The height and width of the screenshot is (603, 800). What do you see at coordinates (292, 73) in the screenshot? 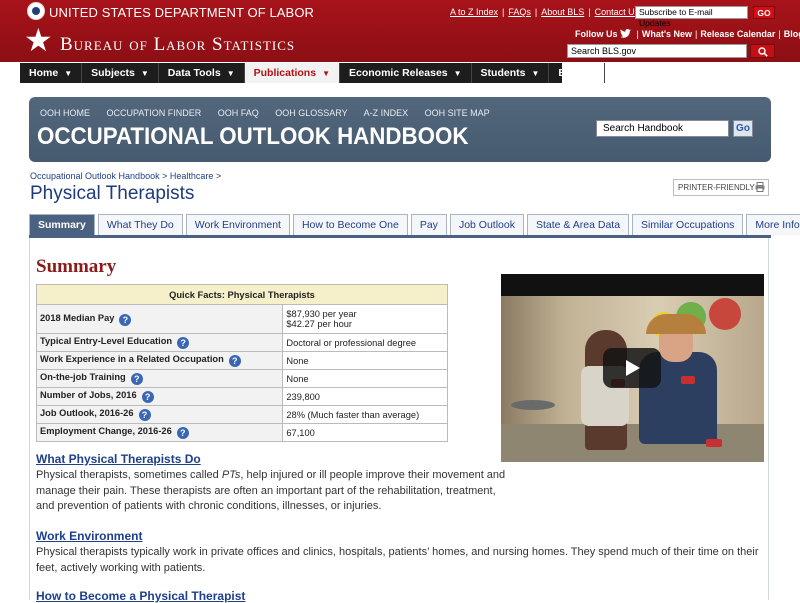
I see `nav-publications: Publications ▼` at bounding box center [292, 73].